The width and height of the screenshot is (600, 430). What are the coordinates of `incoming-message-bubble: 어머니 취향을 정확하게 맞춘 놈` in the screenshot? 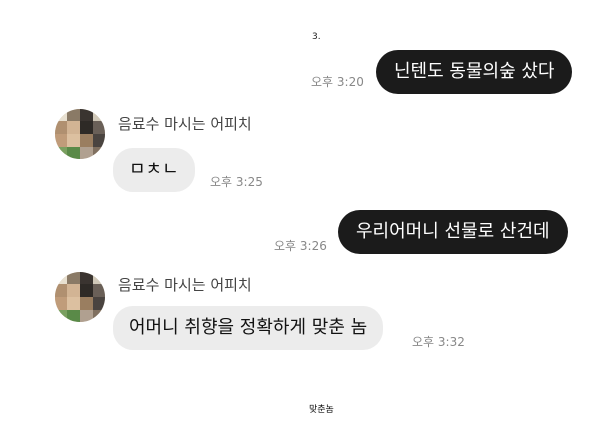 It's located at (248, 328).